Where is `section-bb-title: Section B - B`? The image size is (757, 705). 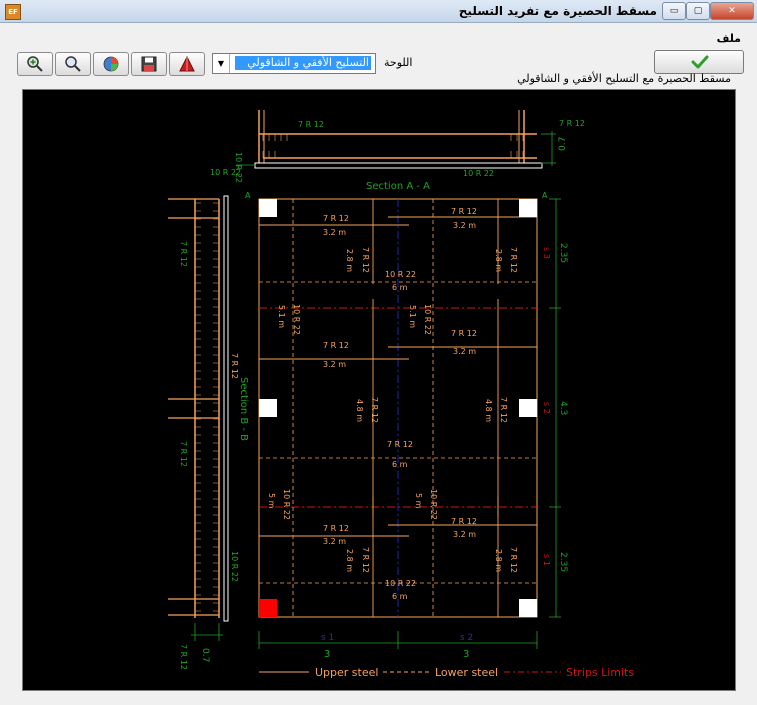
section-bb-title: Section B - B is located at coordinates (243, 409).